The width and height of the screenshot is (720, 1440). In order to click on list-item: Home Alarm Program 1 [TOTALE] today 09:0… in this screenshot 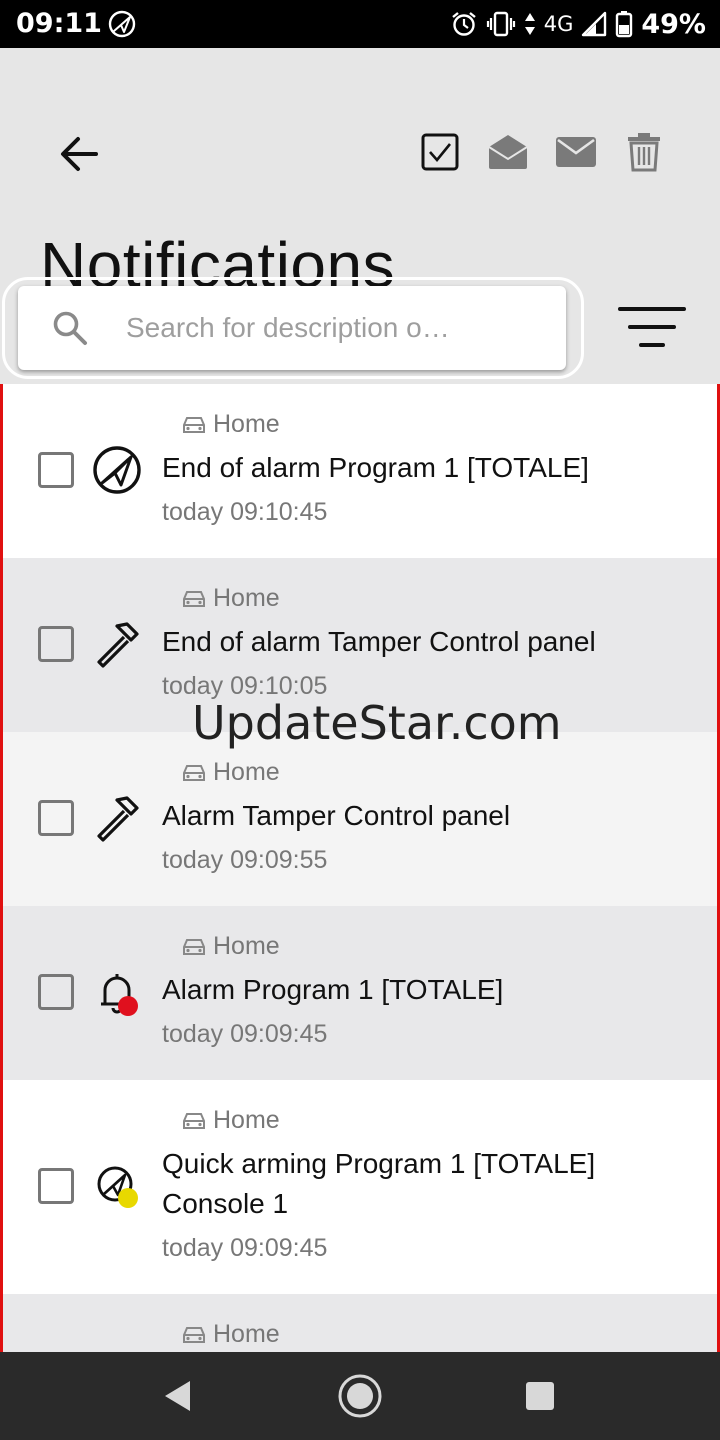, I will do `click(360, 993)`.